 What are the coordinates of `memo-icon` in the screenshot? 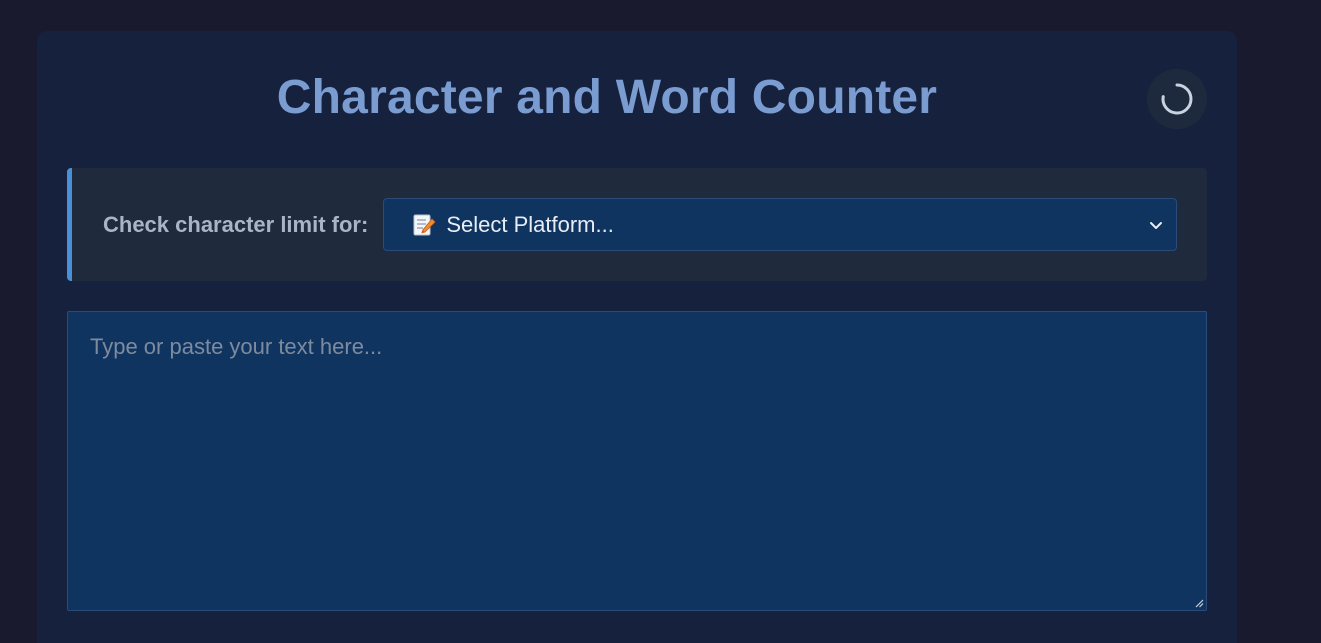 It's located at (424, 224).